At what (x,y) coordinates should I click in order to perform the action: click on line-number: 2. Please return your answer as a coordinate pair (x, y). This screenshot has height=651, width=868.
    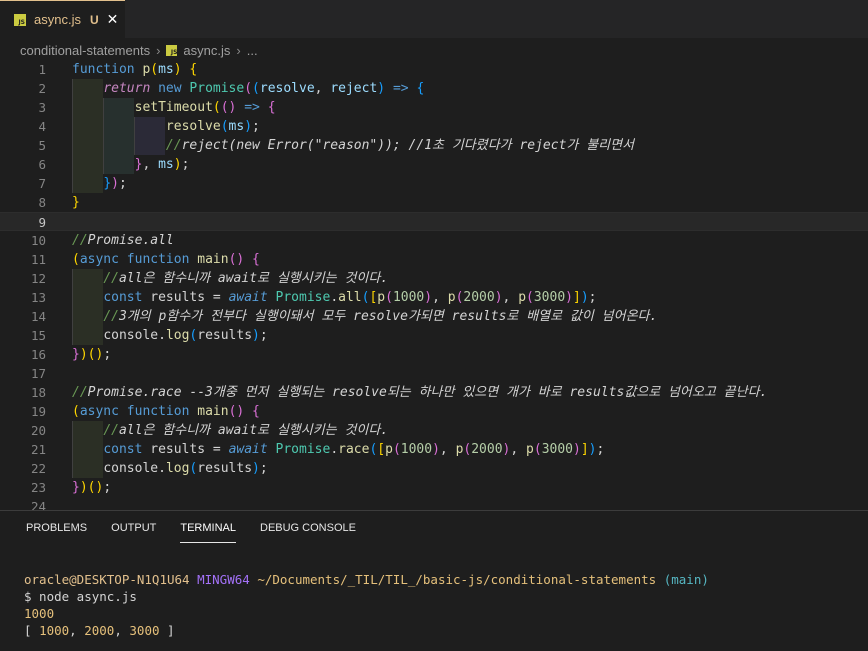
    Looking at the image, I should click on (42, 88).